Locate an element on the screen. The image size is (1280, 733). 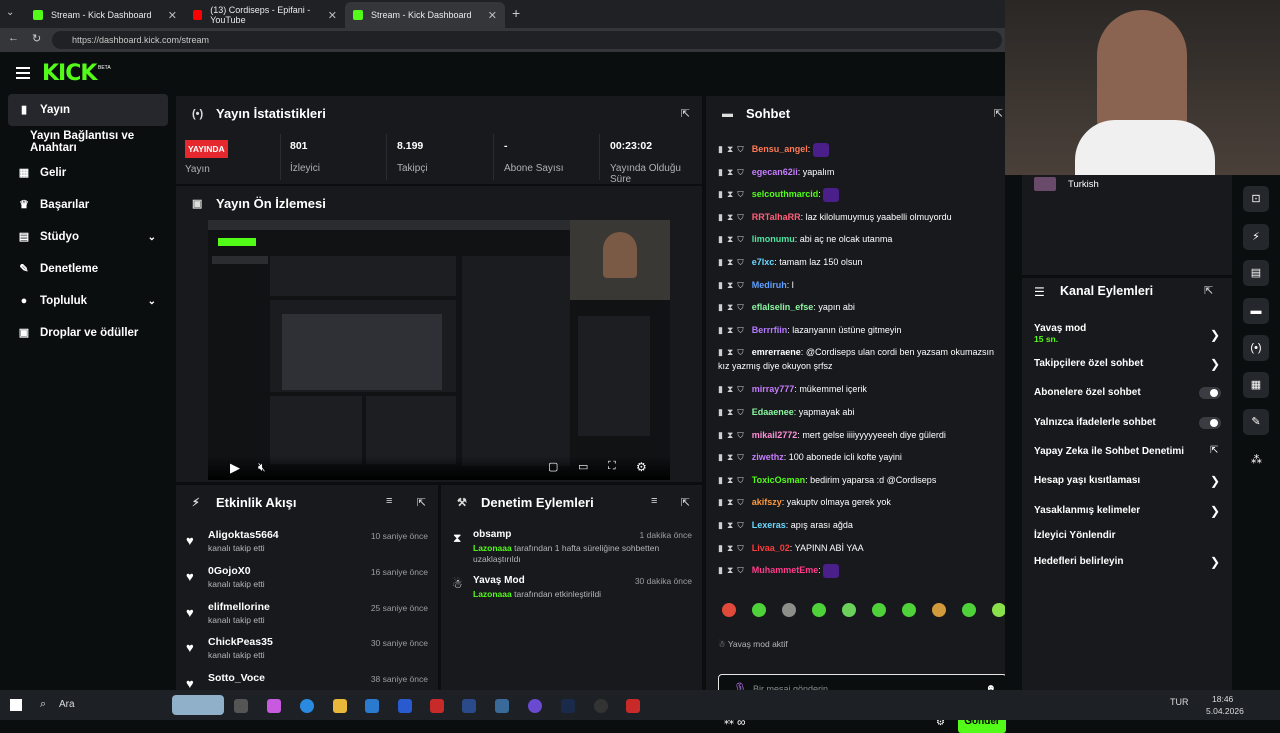
reload-icon: ↻ is located at coordinates (36, 38).